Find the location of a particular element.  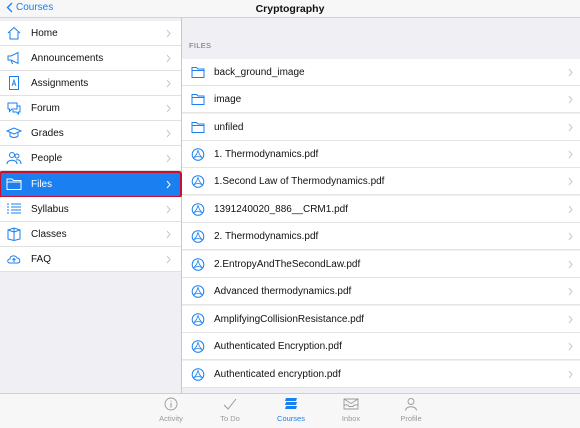

assignment-icon is located at coordinates (14, 83).